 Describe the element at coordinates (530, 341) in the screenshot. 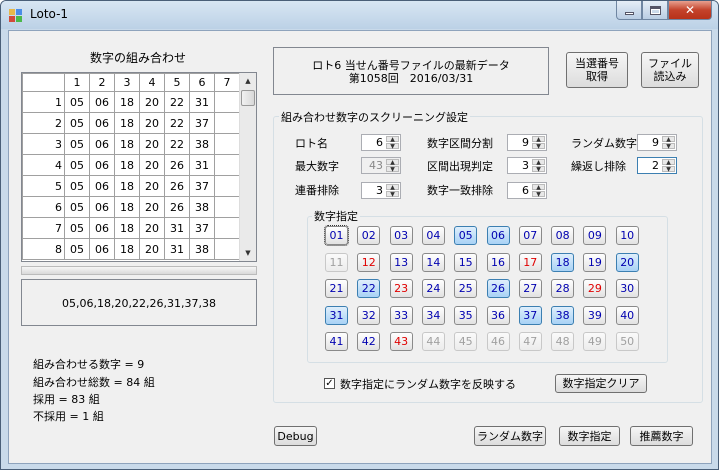

I see `number-button-47: 47` at that location.